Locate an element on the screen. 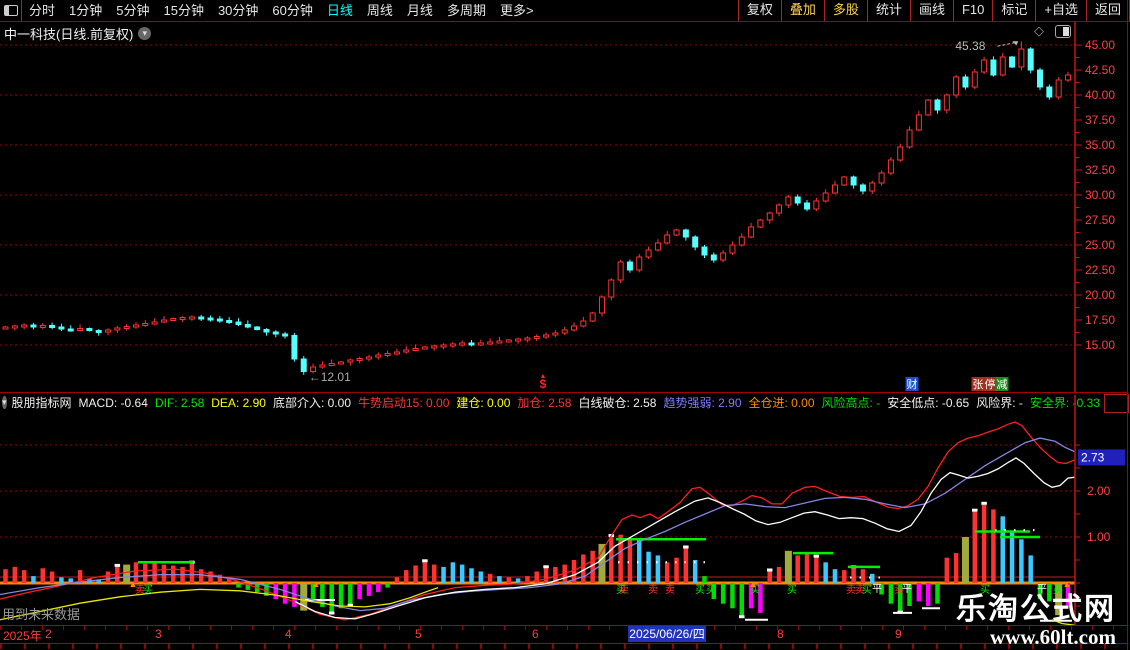  svg-text: 1.00 is located at coordinates (1099, 537).